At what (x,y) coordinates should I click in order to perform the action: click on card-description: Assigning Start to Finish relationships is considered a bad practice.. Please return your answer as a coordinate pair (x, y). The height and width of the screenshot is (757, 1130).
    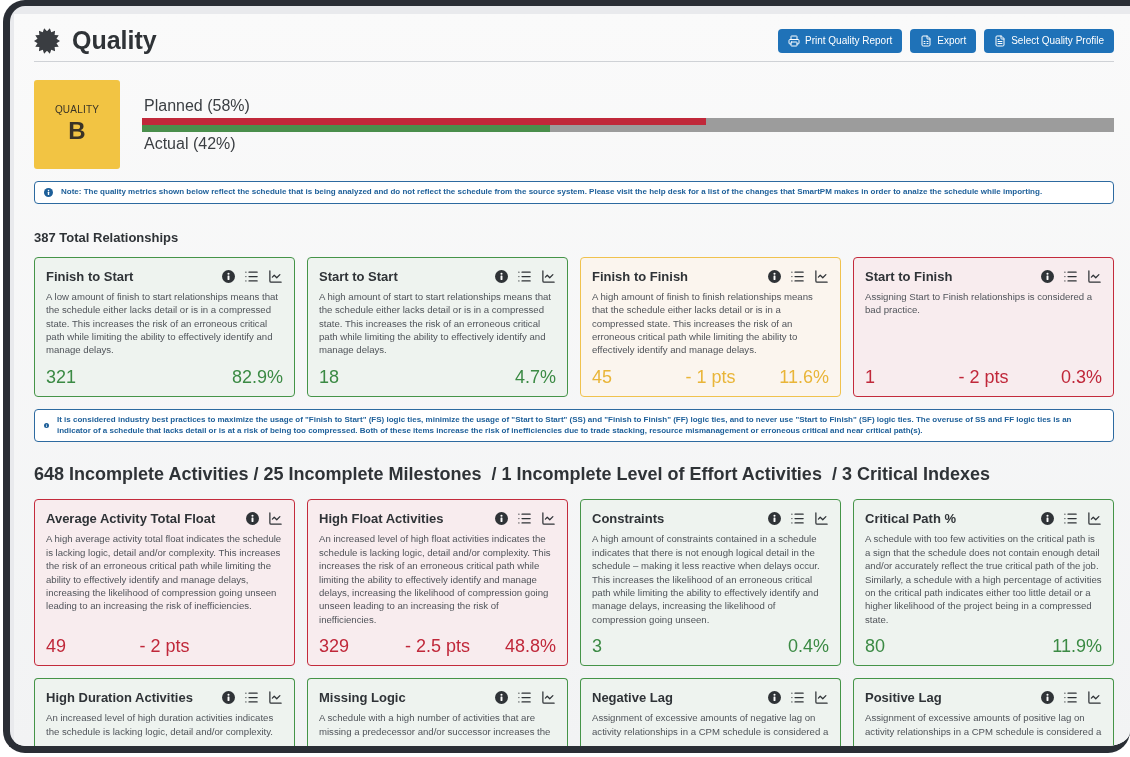
    Looking at the image, I should click on (979, 303).